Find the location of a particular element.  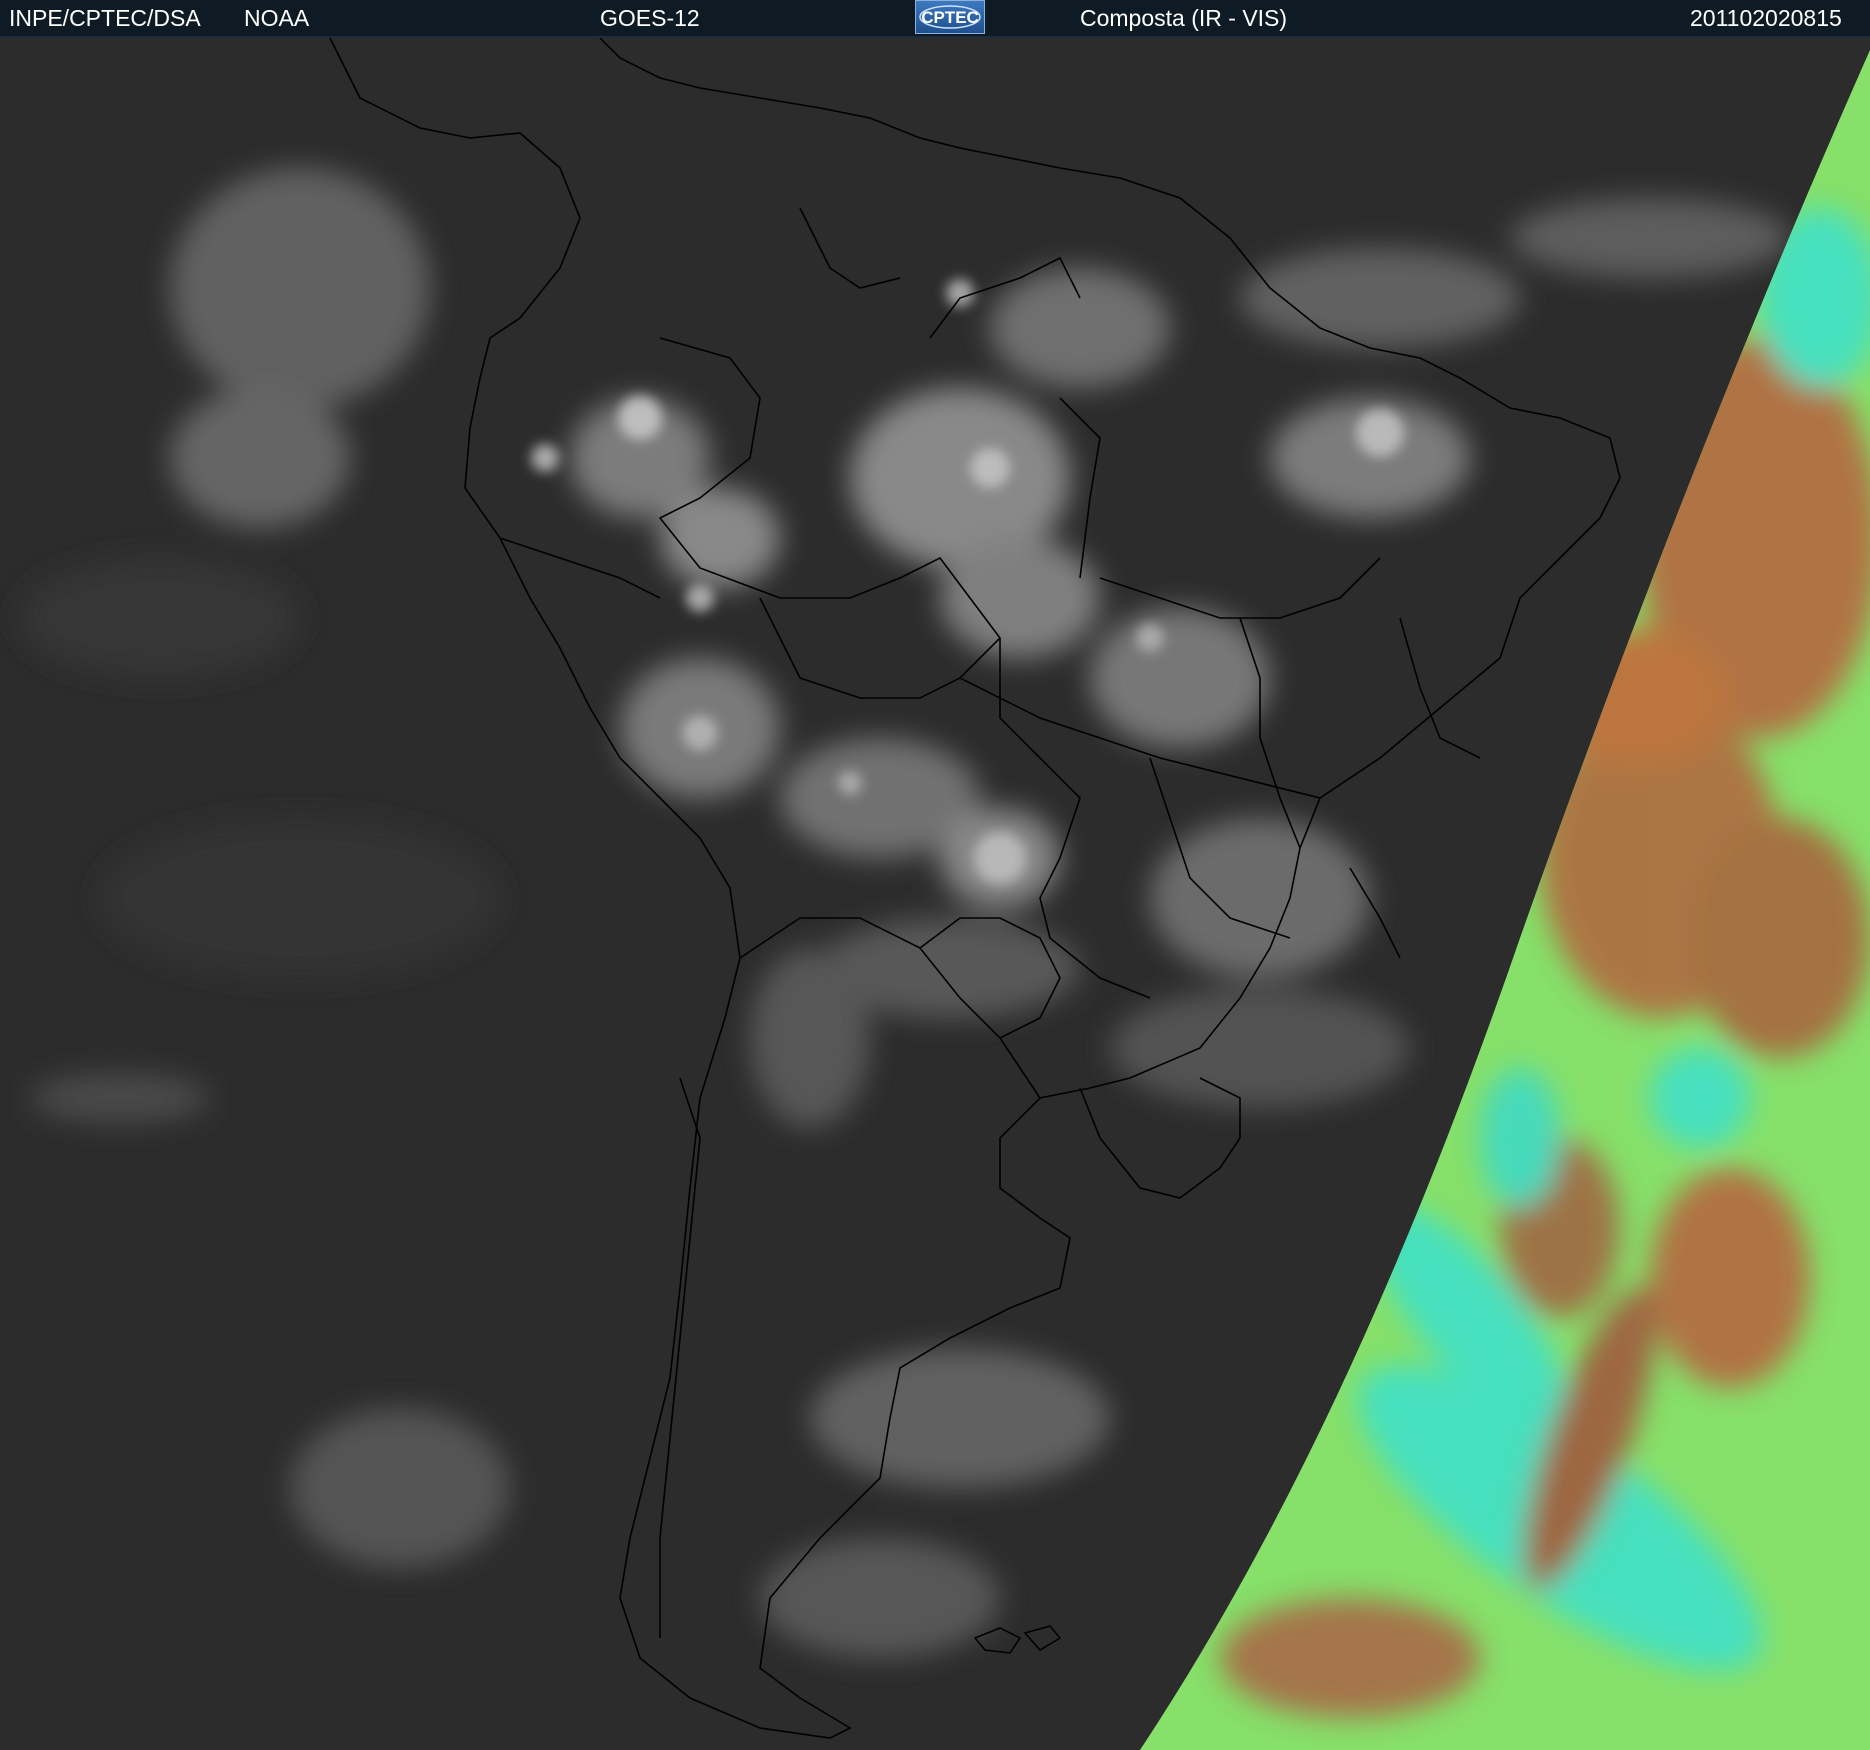

cptec-logo-icon: CPTEC is located at coordinates (950, 17).